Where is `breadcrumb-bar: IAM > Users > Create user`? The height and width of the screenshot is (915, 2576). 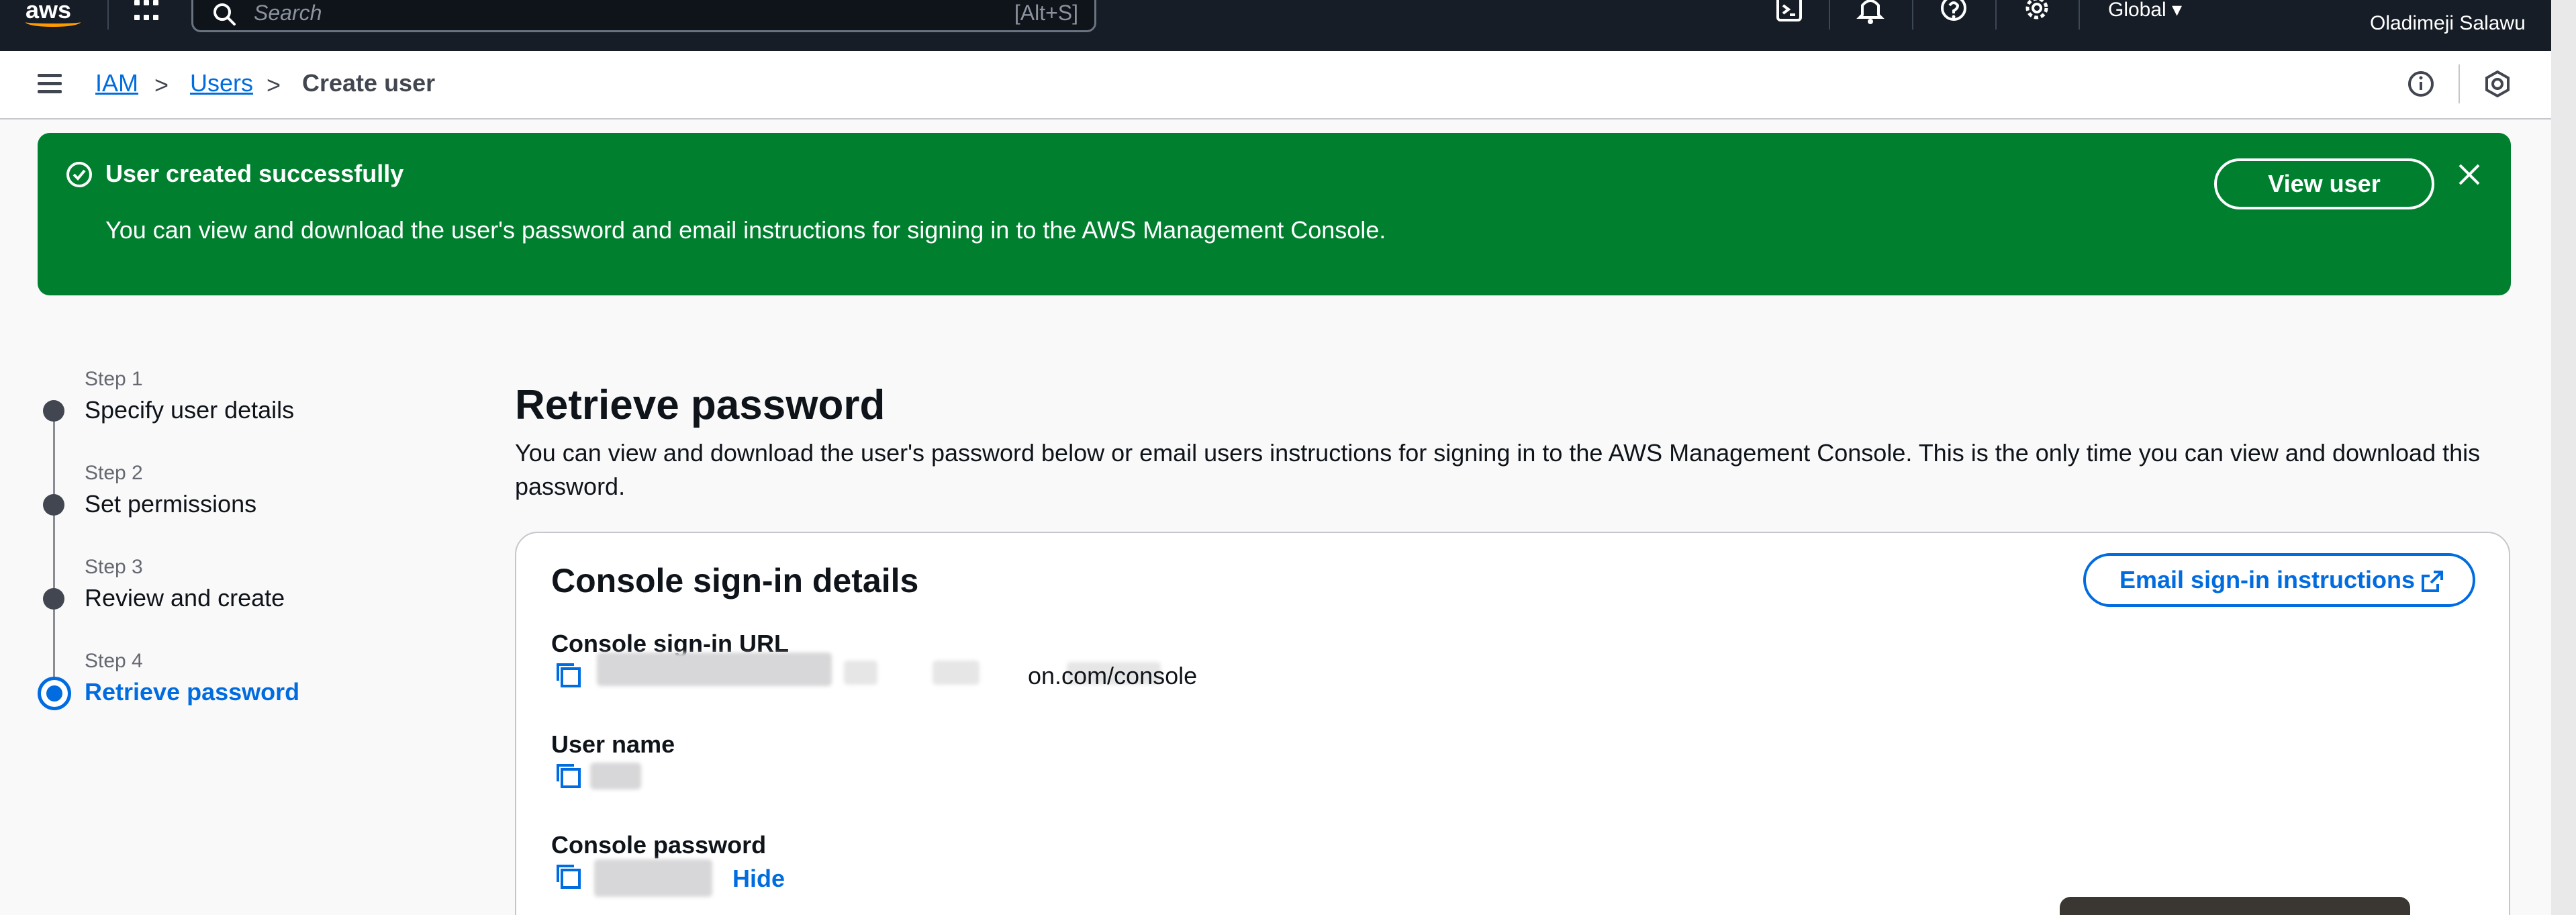
breadcrumb-bar: IAM > Users > Create user is located at coordinates (1275, 85).